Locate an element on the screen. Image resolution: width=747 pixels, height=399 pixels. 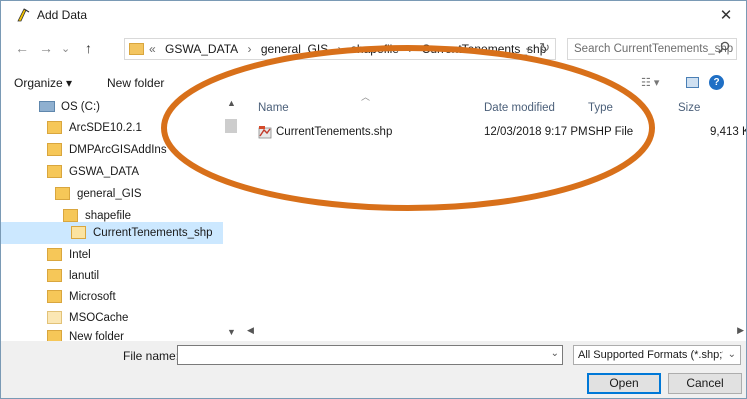
file-type-filter-value: All Supported Formats (*.shp;*.s is located at coordinates (650, 355).